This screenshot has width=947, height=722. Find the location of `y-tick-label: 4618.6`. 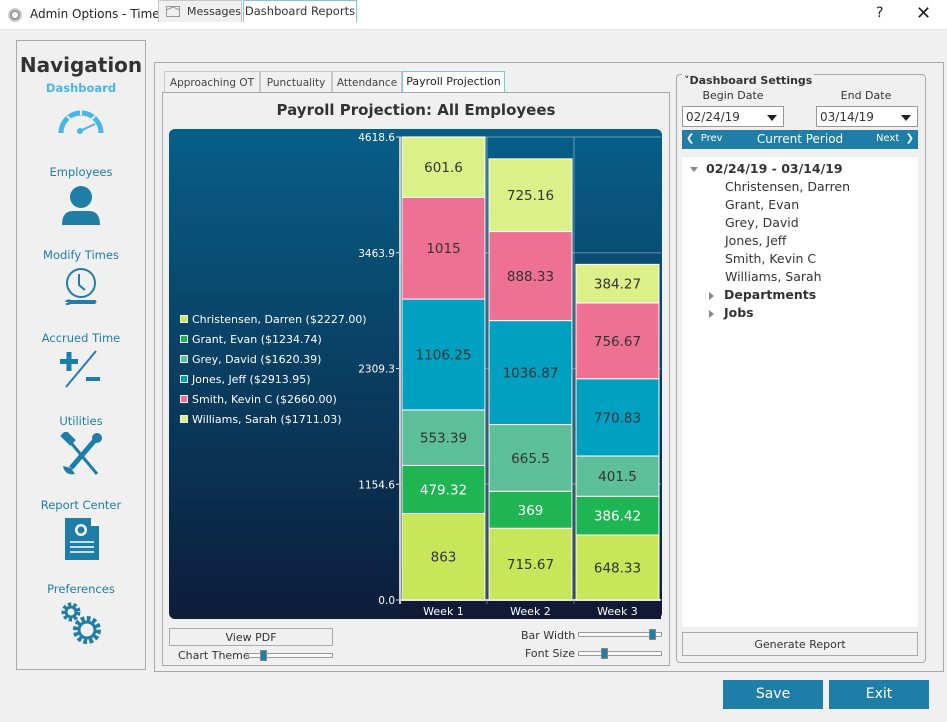

y-tick-label: 4618.6 is located at coordinates (376, 138).